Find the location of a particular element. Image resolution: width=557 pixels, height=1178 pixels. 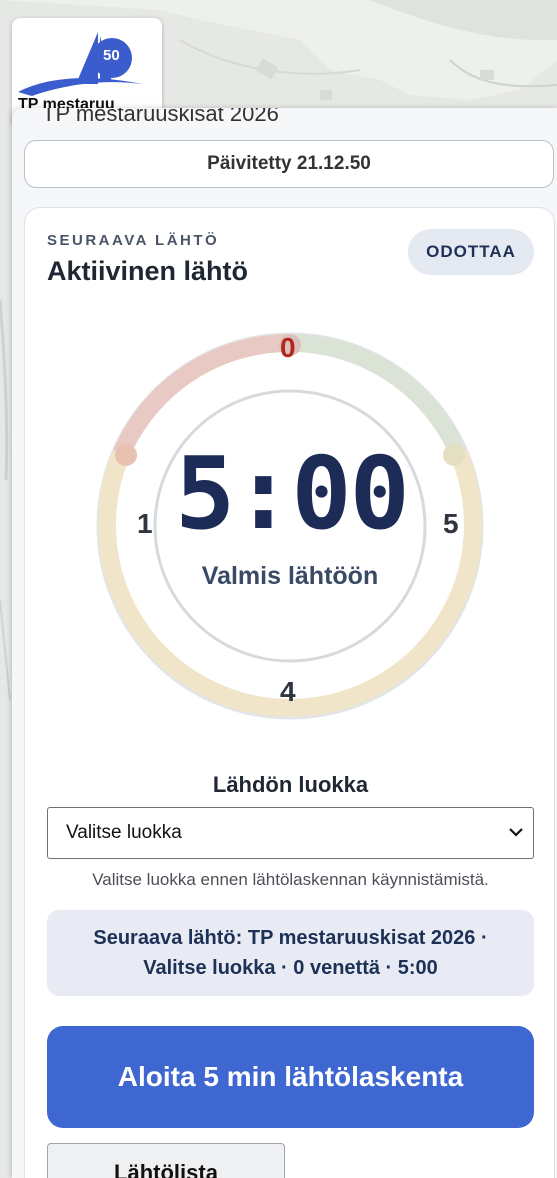

start-countdown-label: Aloita 5 min lähtölaskenta is located at coordinates (290, 1076).